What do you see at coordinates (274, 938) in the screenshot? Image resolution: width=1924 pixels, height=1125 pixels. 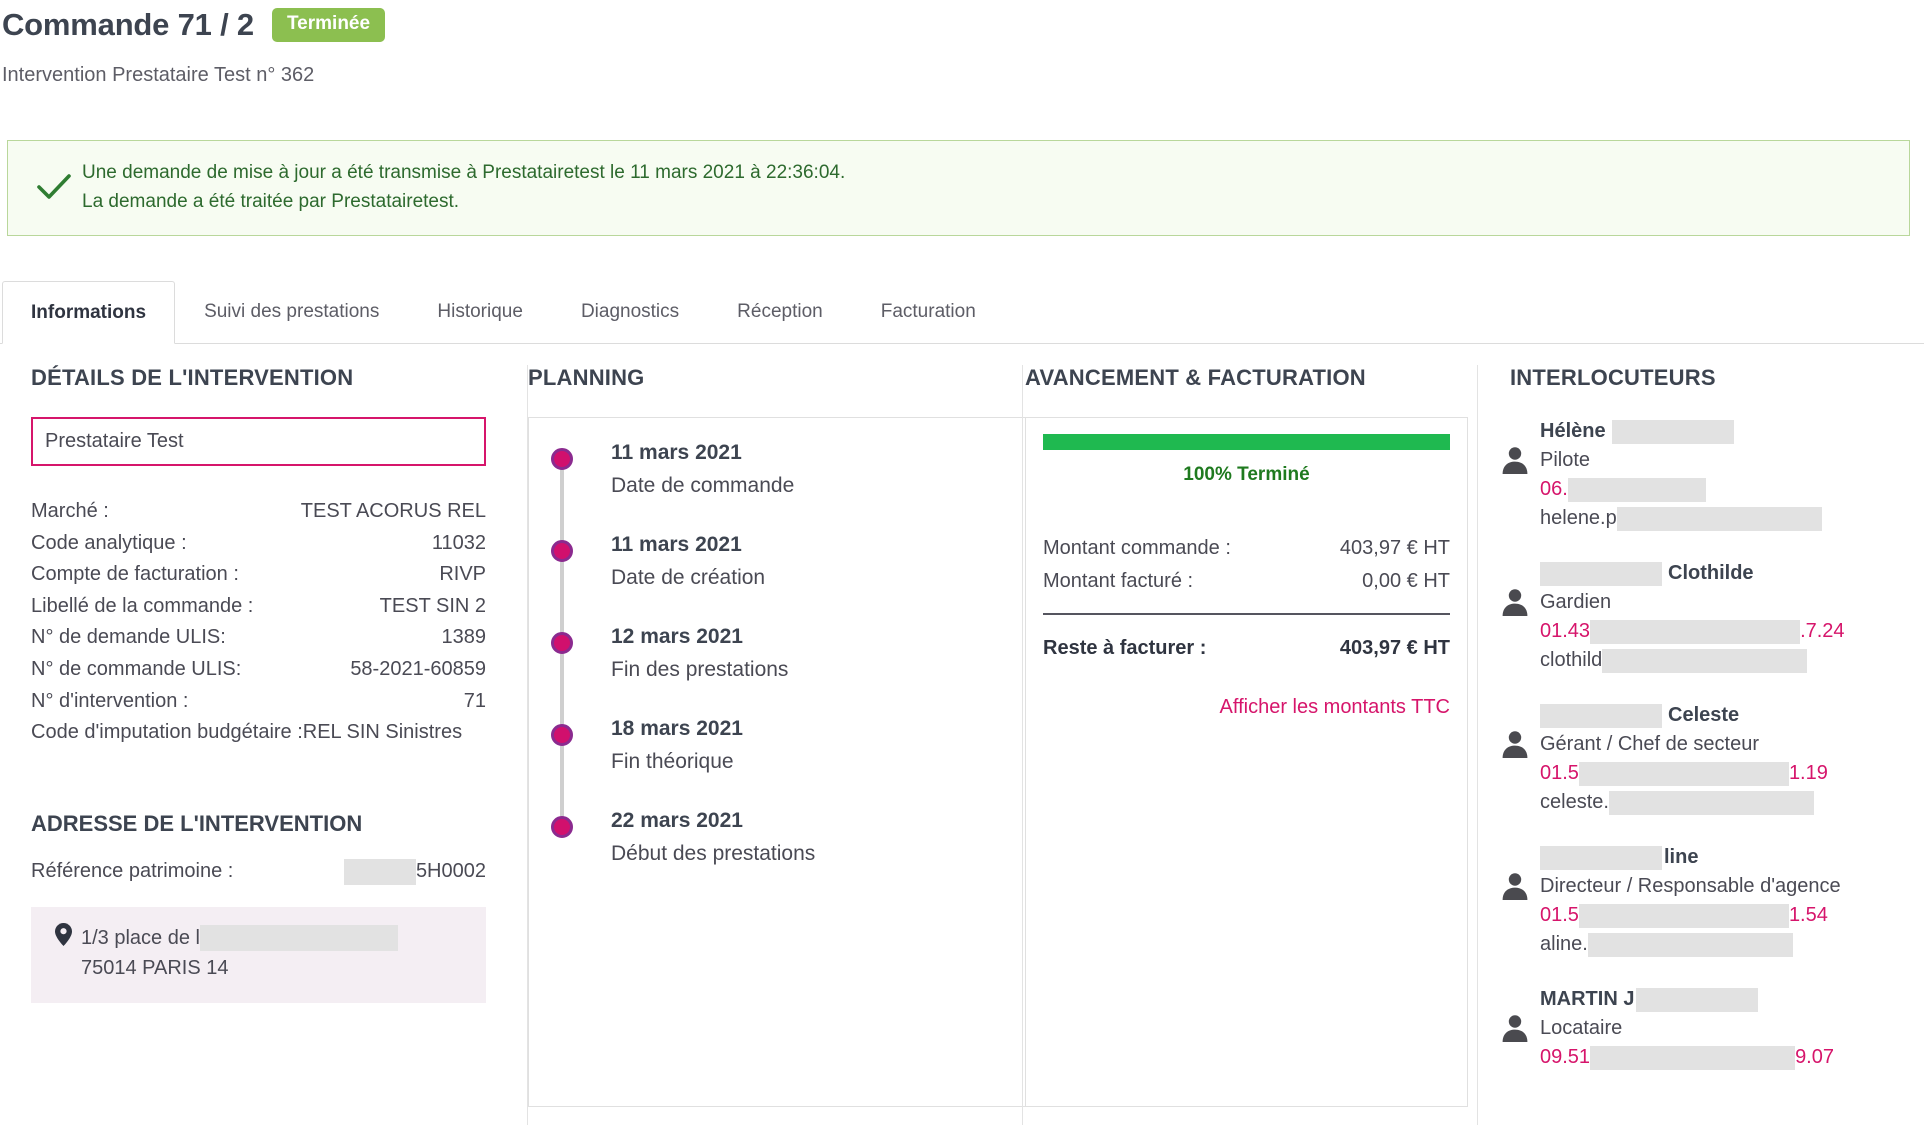 I see `address-street-line: 1/3 place de l` at bounding box center [274, 938].